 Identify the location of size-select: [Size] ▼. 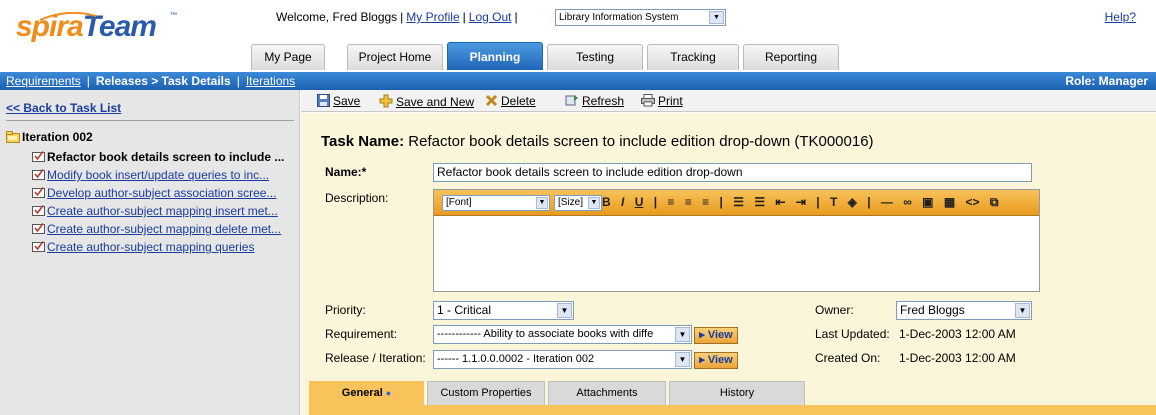
(578, 203).